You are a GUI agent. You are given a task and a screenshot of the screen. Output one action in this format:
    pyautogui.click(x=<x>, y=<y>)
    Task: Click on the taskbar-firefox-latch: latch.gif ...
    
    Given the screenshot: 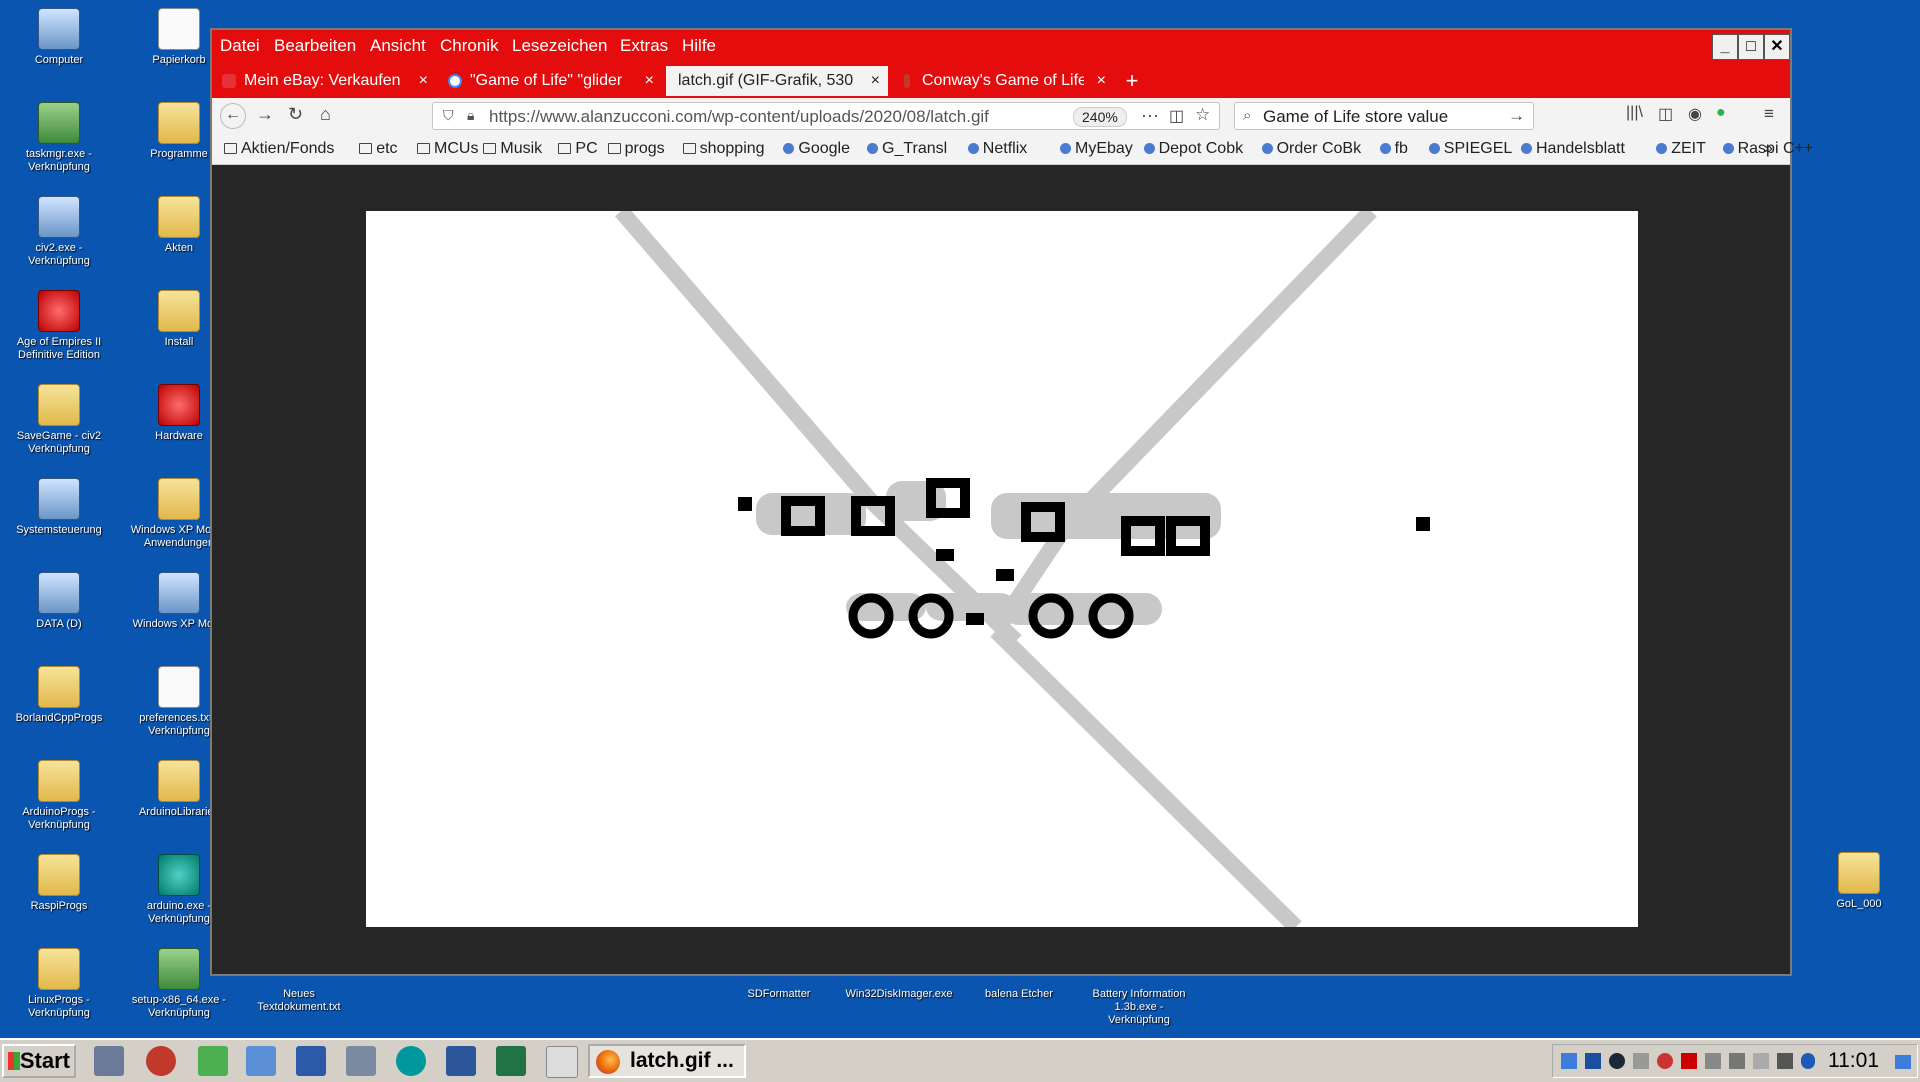 What is the action you would take?
    pyautogui.click(x=667, y=1061)
    